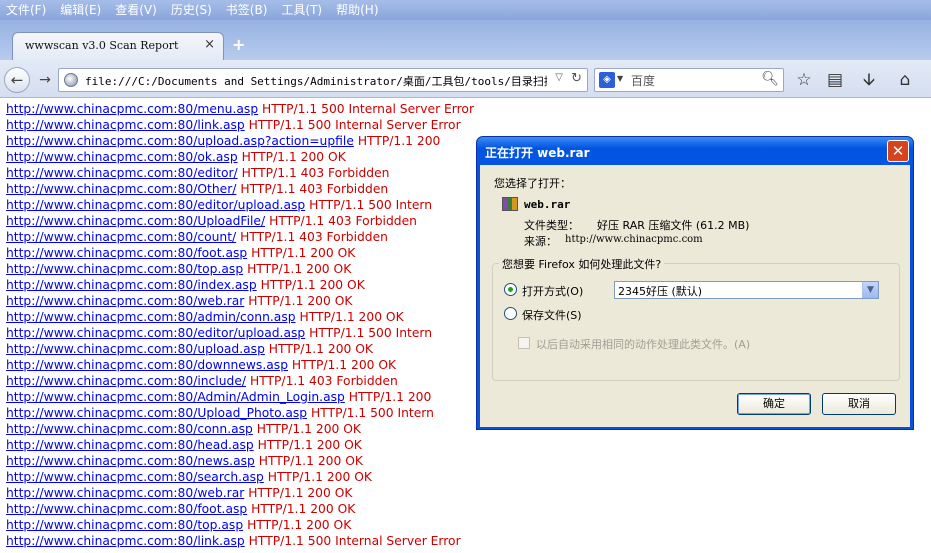 The height and width of the screenshot is (553, 931). I want to click on ok-button: 确定, so click(774, 404).